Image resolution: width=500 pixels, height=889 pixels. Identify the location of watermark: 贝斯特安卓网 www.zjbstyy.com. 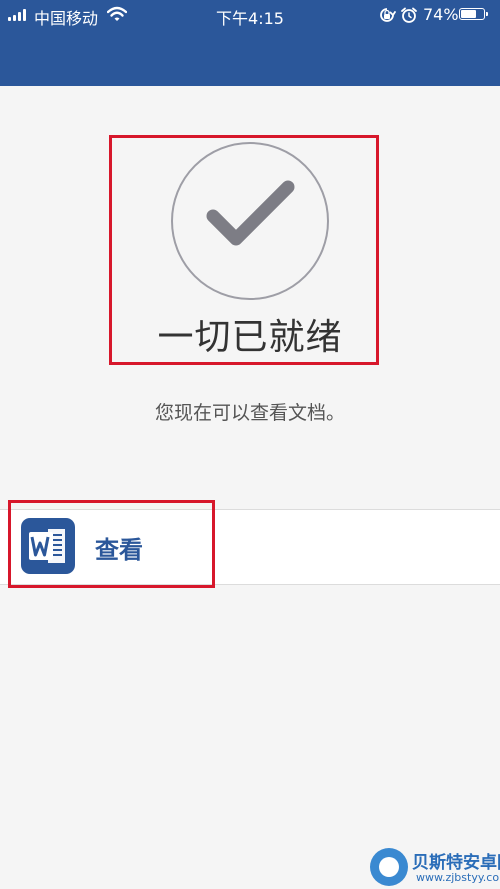
(435, 868).